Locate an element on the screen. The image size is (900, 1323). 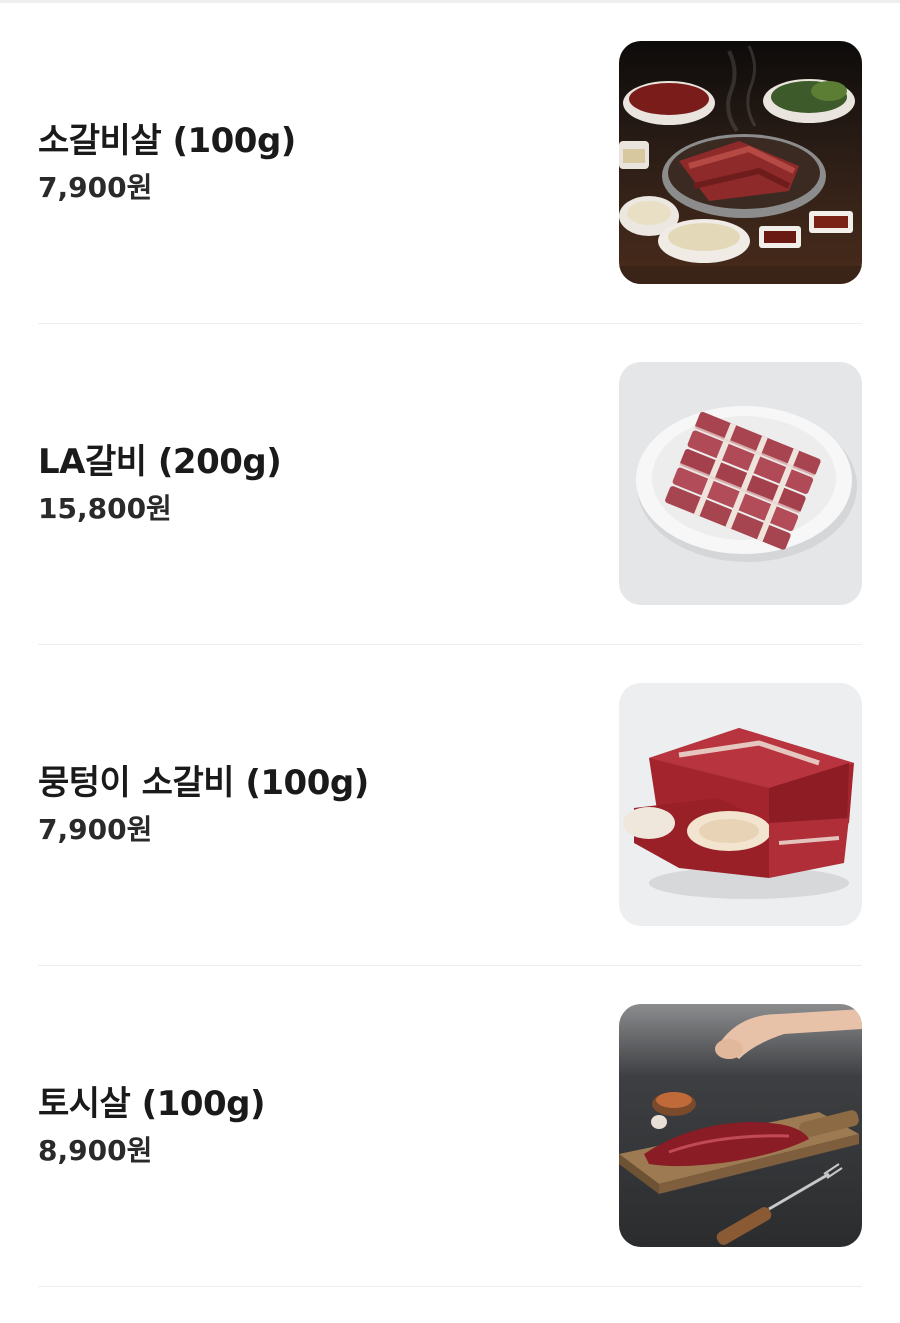
menu-item-text: LA갈비 (200g) 15,800원 is located at coordinates (308, 484).